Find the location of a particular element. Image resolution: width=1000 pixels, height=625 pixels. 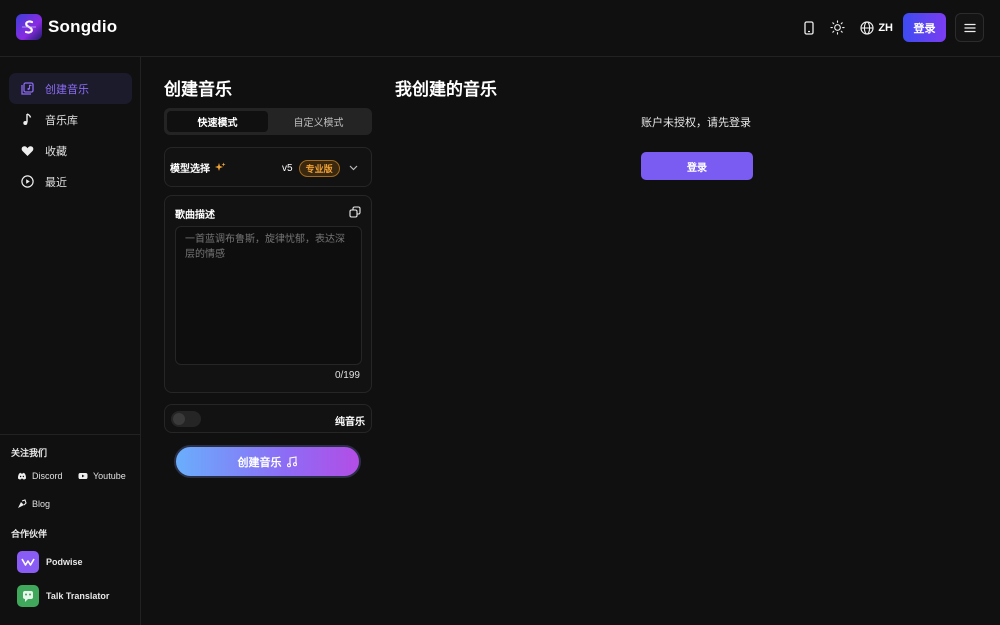

discord-icon is located at coordinates (22, 476).